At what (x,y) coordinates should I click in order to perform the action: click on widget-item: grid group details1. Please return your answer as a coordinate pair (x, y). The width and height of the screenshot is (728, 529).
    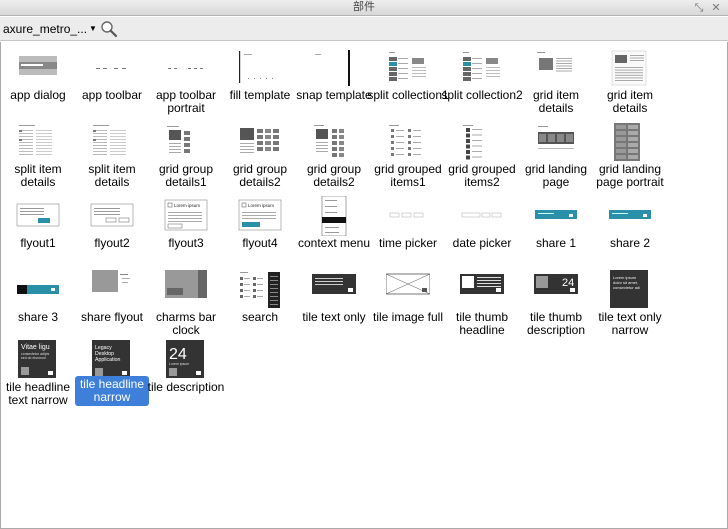
    Looking at the image, I should click on (186, 159).